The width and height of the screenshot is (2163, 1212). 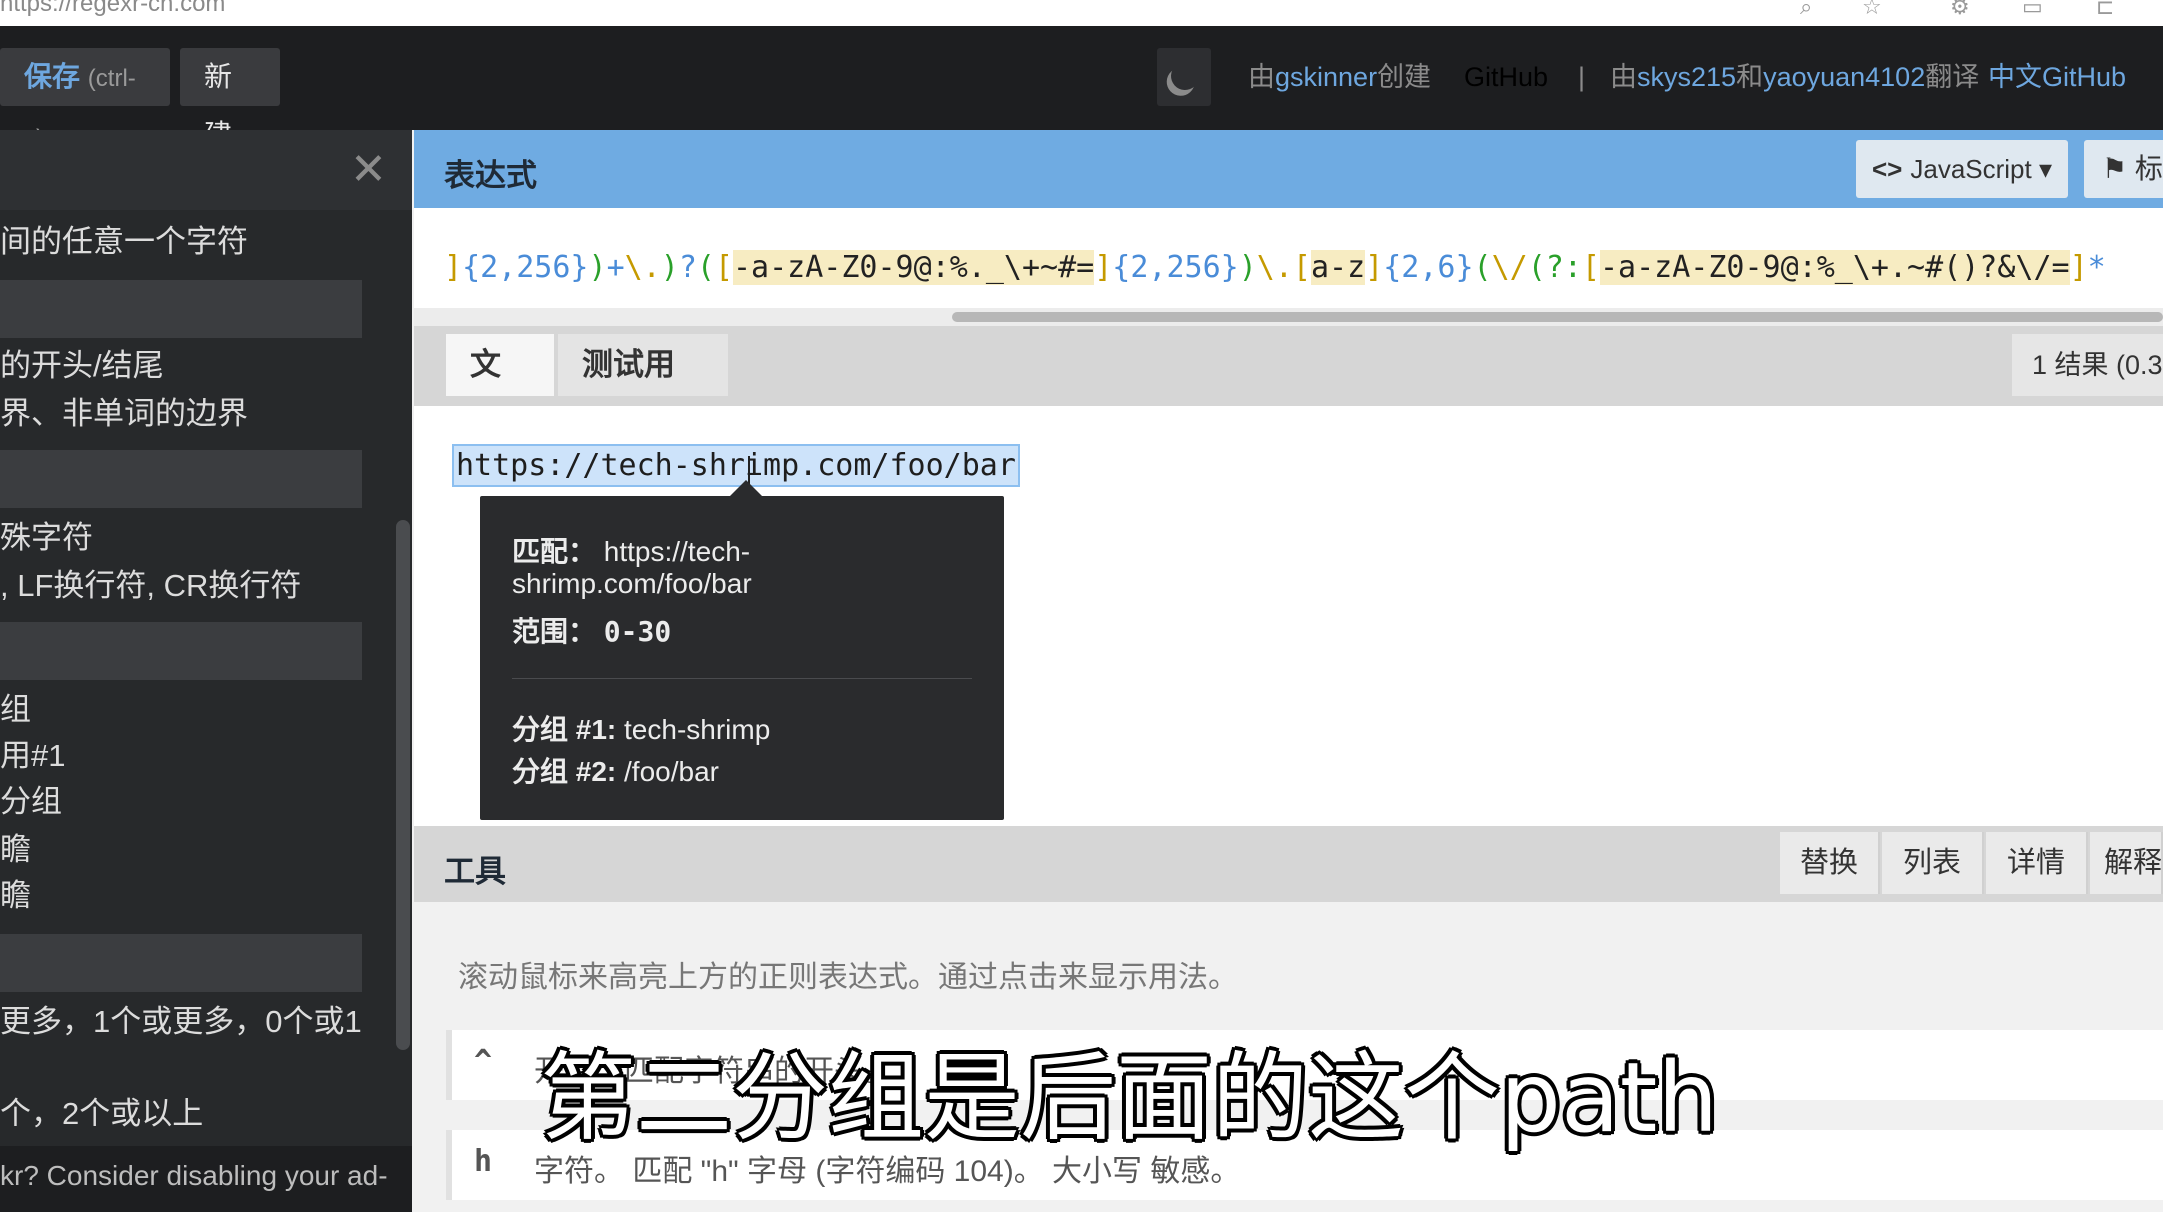 What do you see at coordinates (643, 389) in the screenshot?
I see `tab-tests: 测试用例` at bounding box center [643, 389].